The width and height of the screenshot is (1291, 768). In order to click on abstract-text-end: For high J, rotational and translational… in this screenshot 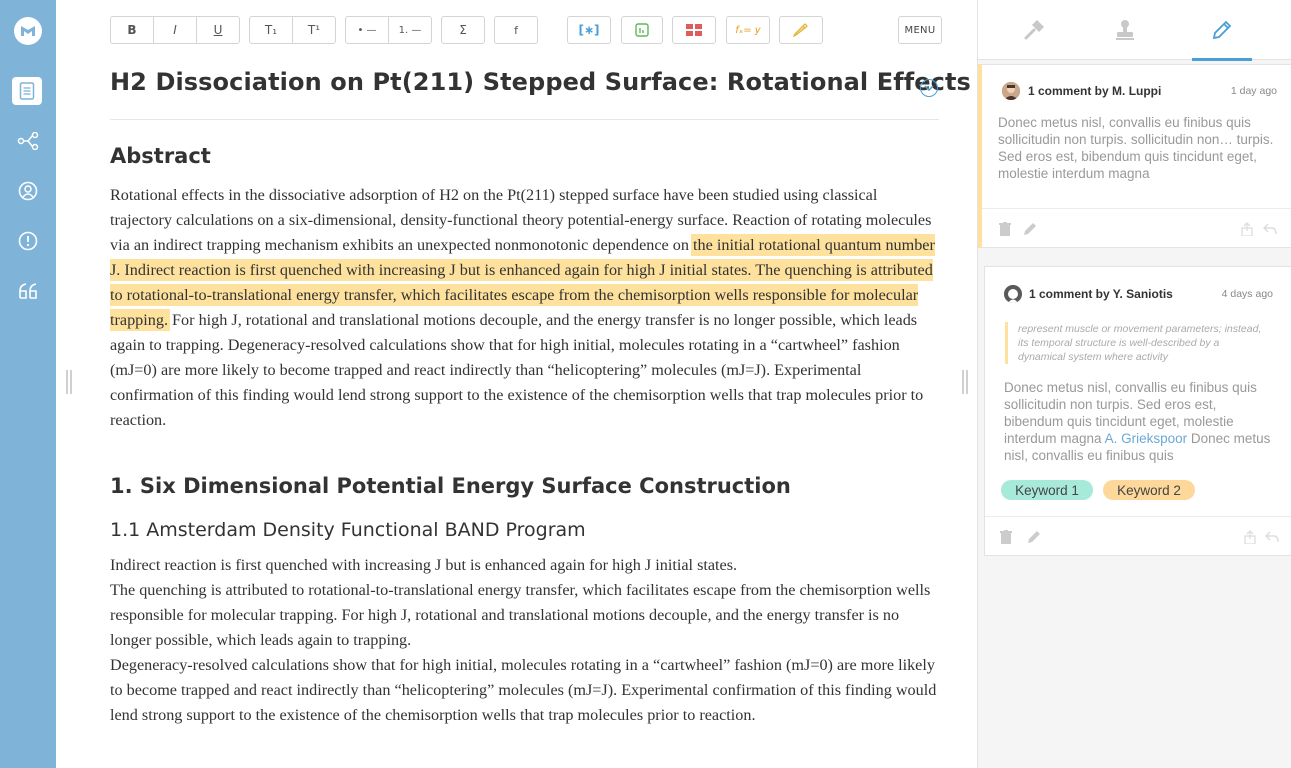, I will do `click(517, 370)`.